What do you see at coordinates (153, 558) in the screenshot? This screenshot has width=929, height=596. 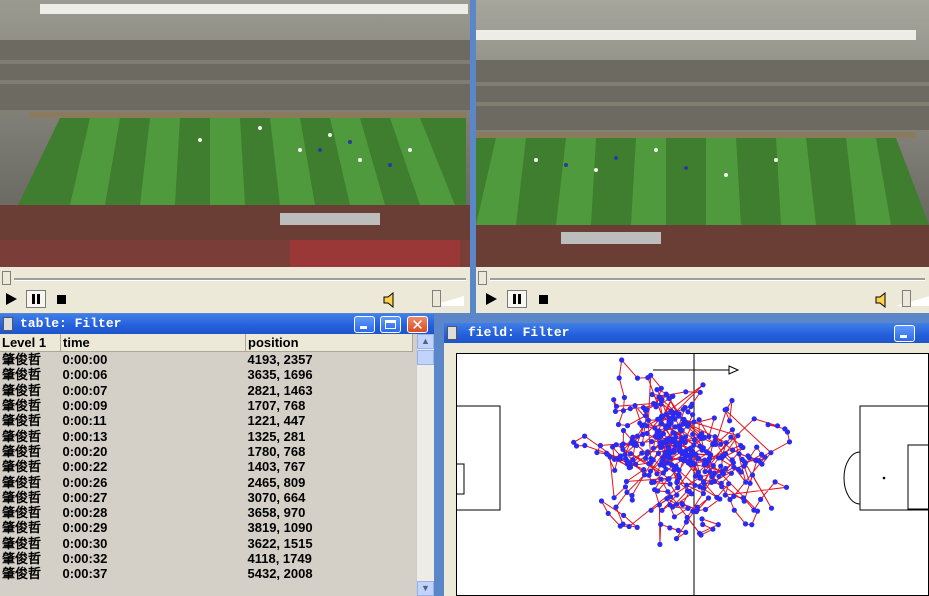 I see `cell-time: 0:00:32` at bounding box center [153, 558].